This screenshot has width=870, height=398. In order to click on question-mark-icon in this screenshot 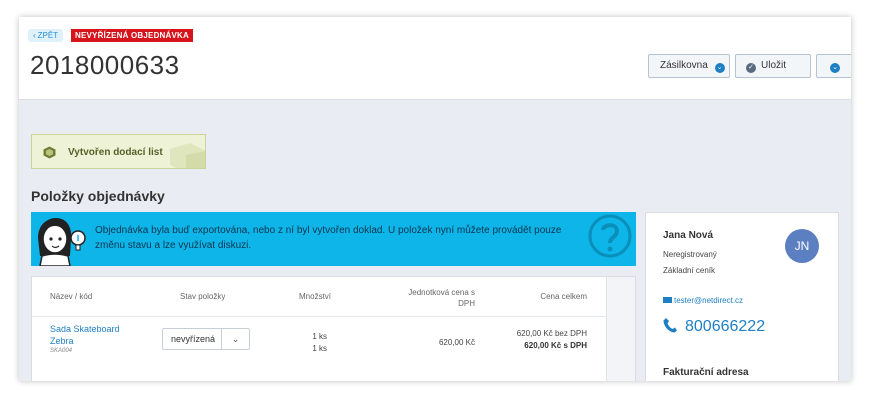, I will do `click(610, 236)`.